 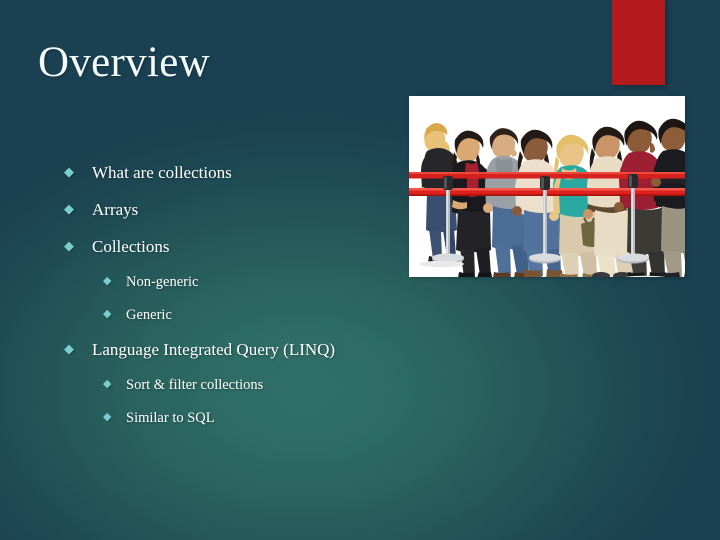 What do you see at coordinates (195, 385) in the screenshot?
I see `sub-list-item-label: Sort & filter collections` at bounding box center [195, 385].